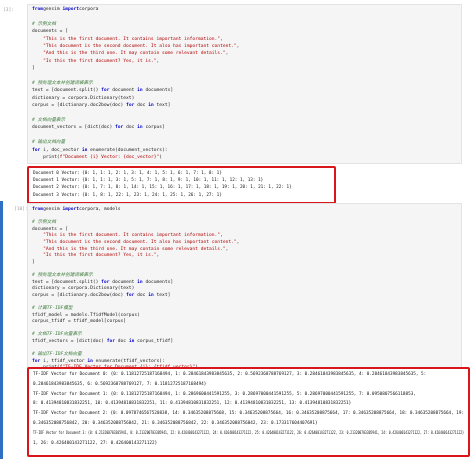 This screenshot has height=459, width=474. Describe the element at coordinates (89, 9) in the screenshot. I see `code-token: corpora` at that location.